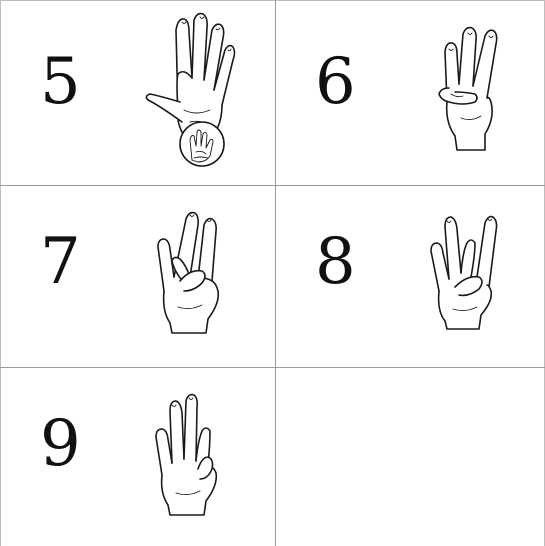 The height and width of the screenshot is (546, 545). What do you see at coordinates (60, 82) in the screenshot?
I see `numeral-label: 5` at bounding box center [60, 82].